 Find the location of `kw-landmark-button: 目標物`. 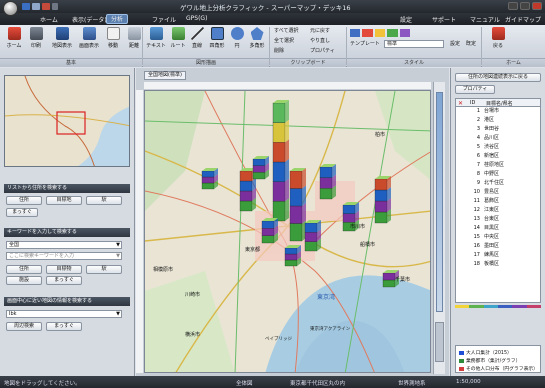

kw-landmark-button: 目標物 is located at coordinates (64, 269).